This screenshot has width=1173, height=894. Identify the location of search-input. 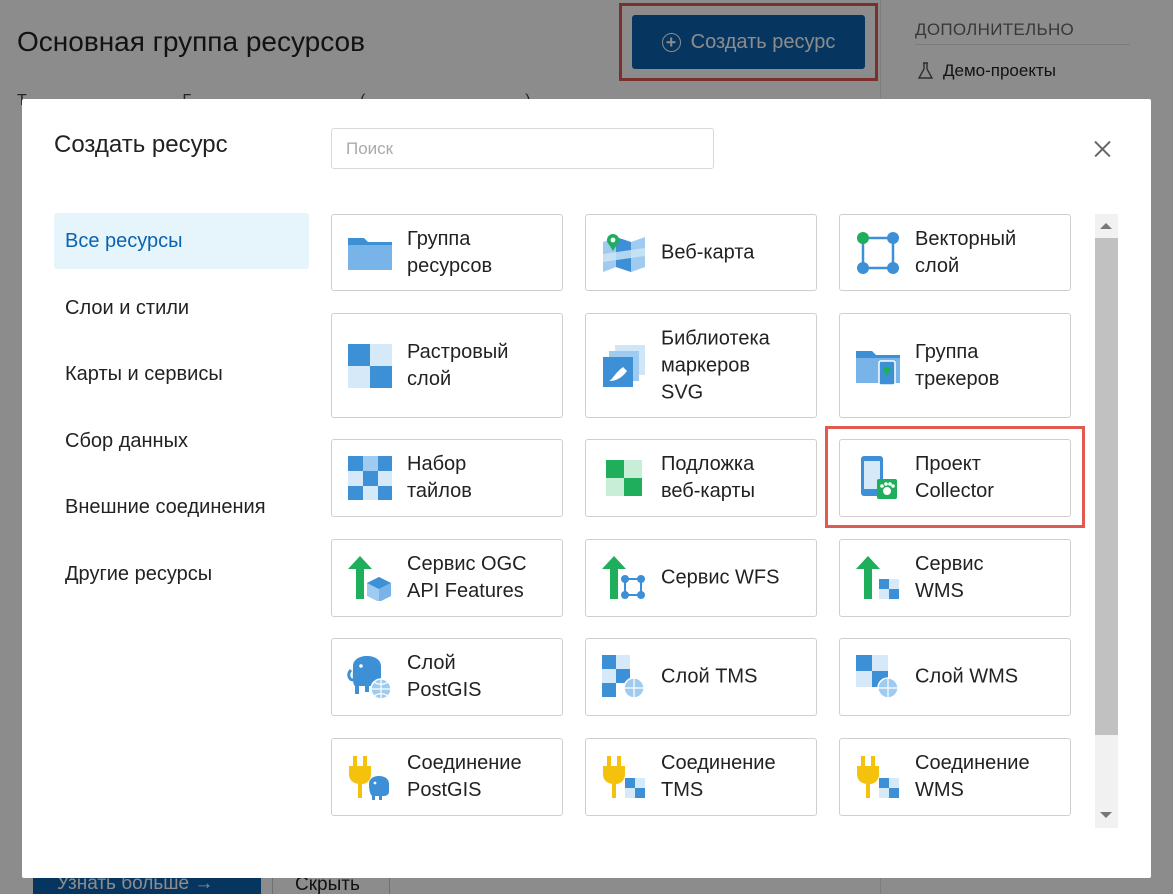
(522, 148).